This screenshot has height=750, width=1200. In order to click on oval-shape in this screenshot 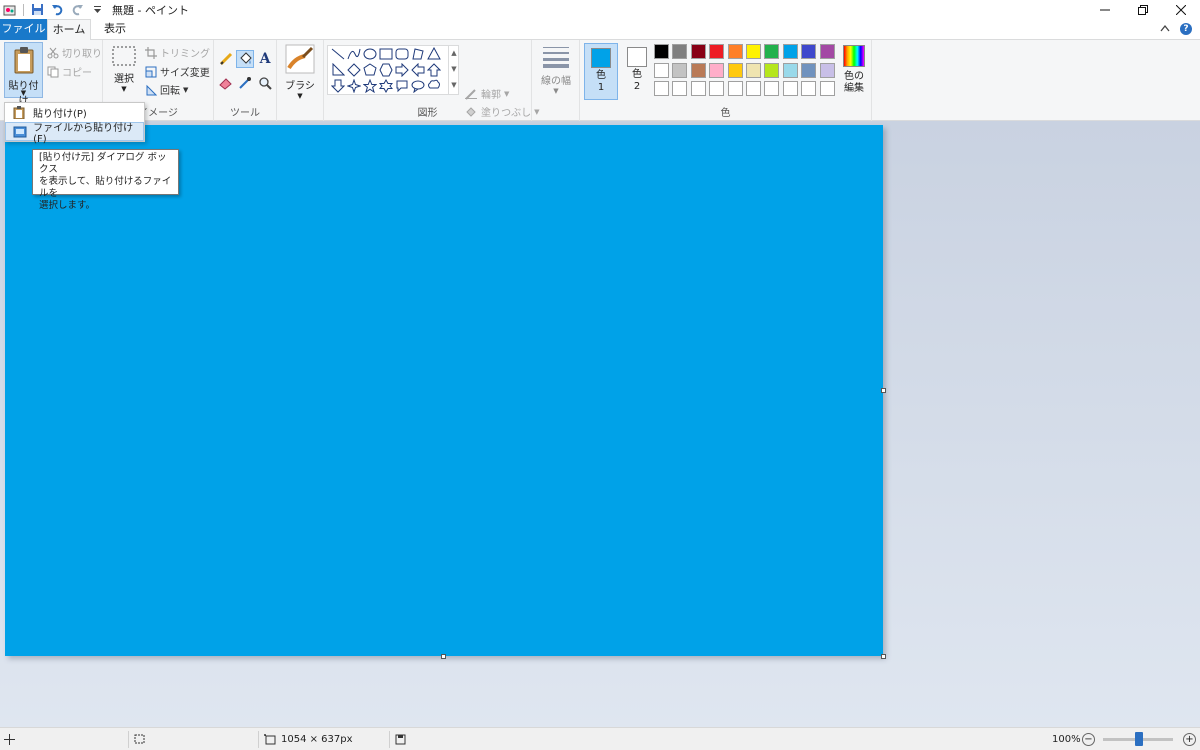, I will do `click(370, 54)`.